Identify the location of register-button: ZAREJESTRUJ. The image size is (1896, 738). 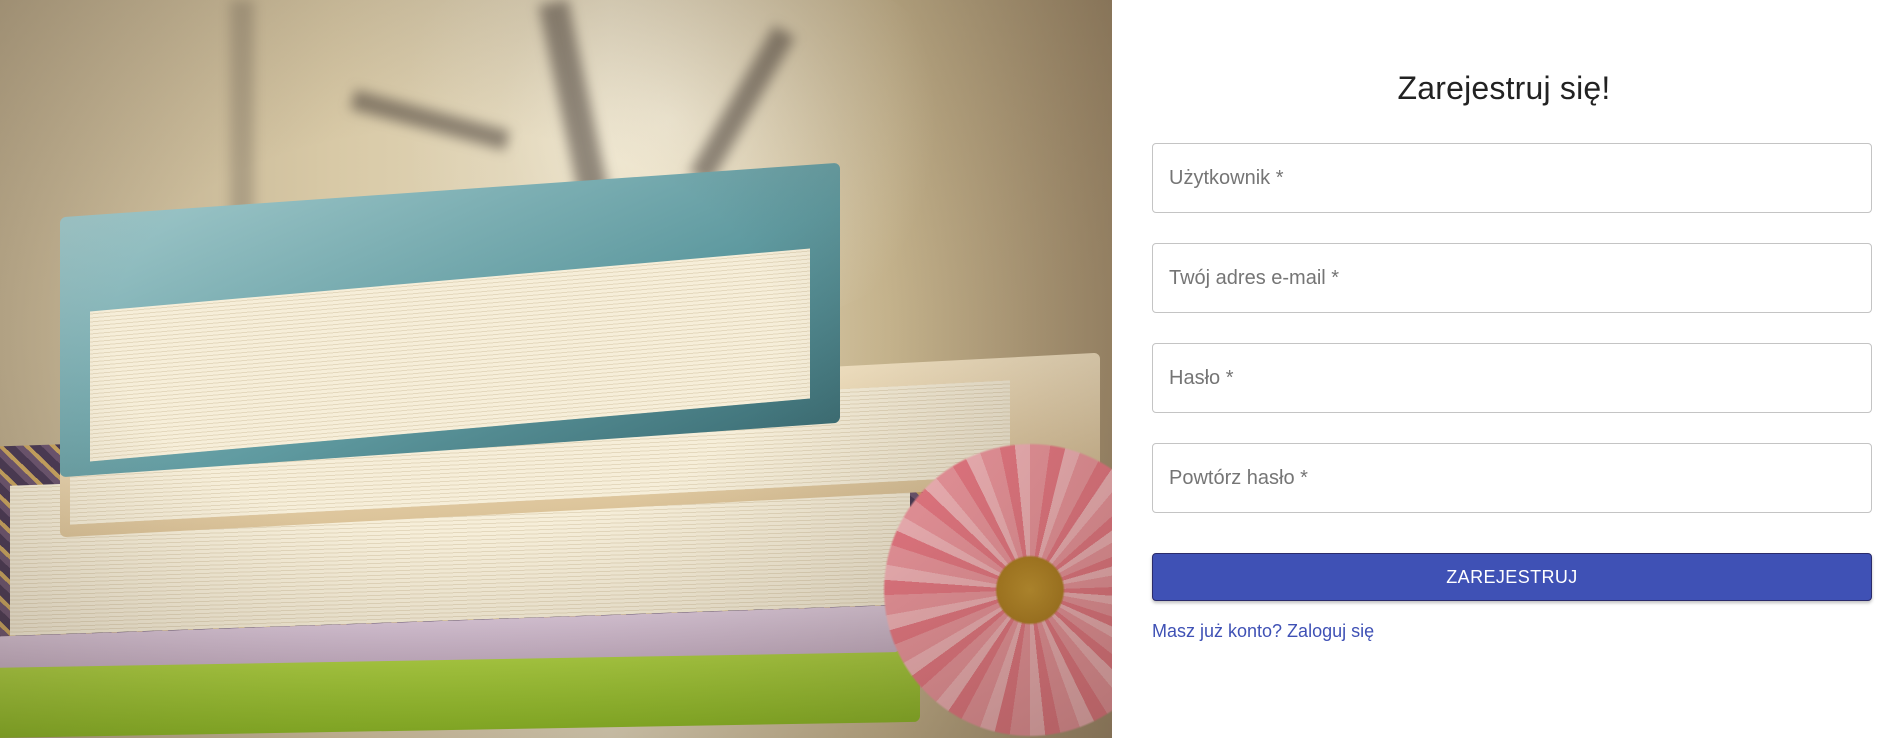
(1512, 577).